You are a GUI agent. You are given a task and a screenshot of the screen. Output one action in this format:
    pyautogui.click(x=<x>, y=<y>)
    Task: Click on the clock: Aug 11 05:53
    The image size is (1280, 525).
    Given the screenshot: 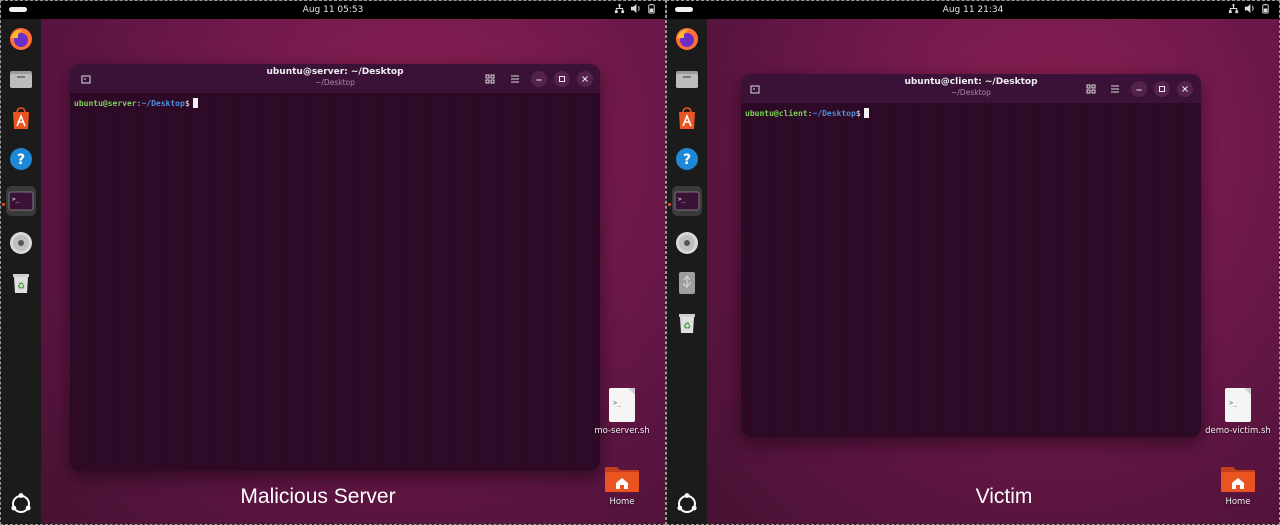 What is the action you would take?
    pyautogui.click(x=333, y=10)
    